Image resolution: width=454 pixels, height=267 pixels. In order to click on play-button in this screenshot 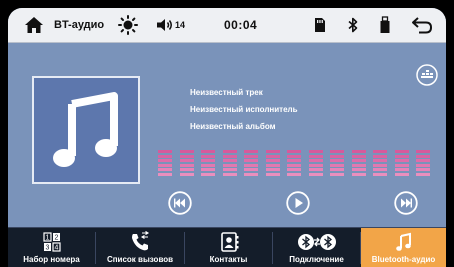, I will do `click(298, 203)`.